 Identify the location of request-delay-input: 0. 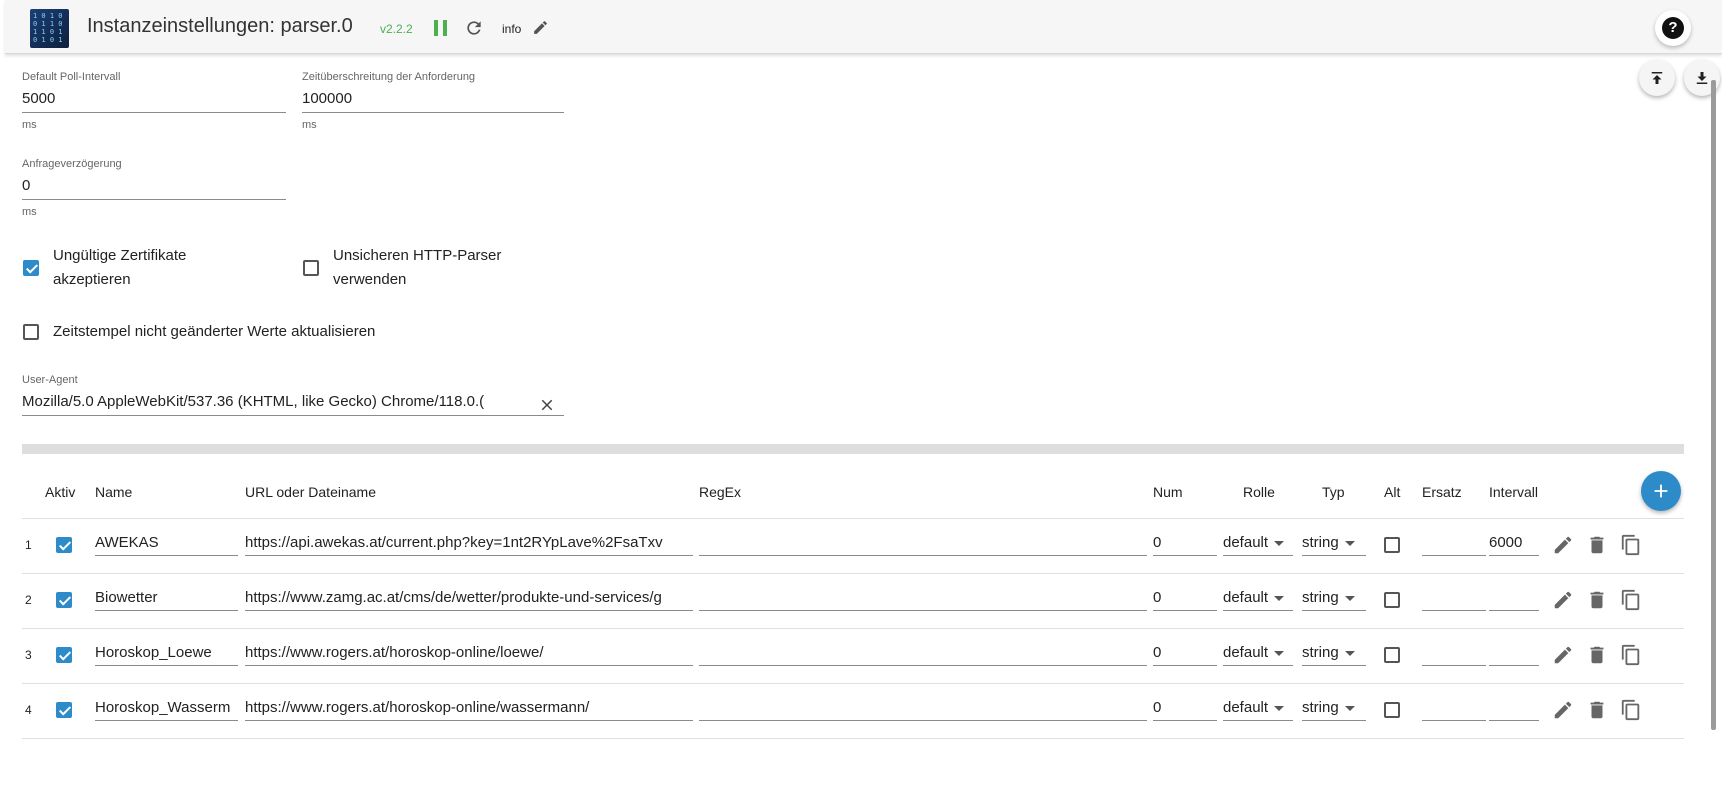
(154, 188).